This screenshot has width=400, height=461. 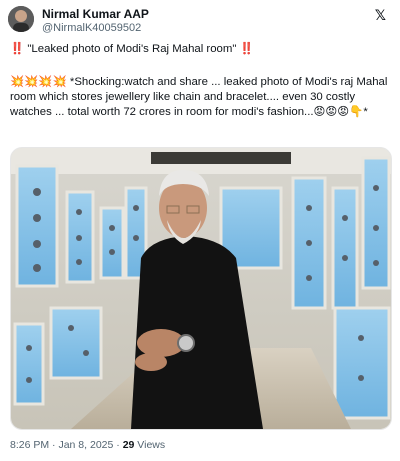 What do you see at coordinates (380, 16) in the screenshot?
I see `x-logo-icon: 𝕏` at bounding box center [380, 16].